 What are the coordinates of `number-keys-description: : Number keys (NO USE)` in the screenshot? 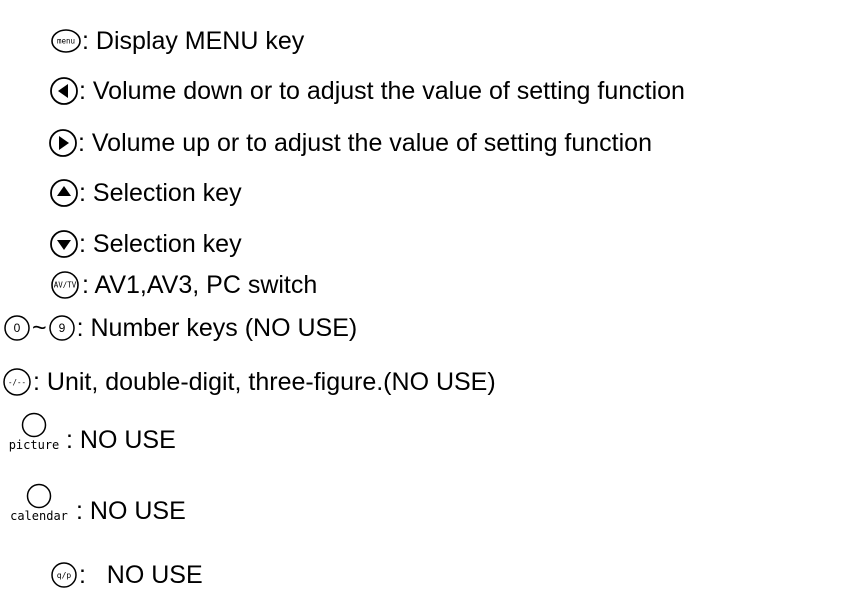 It's located at (217, 328).